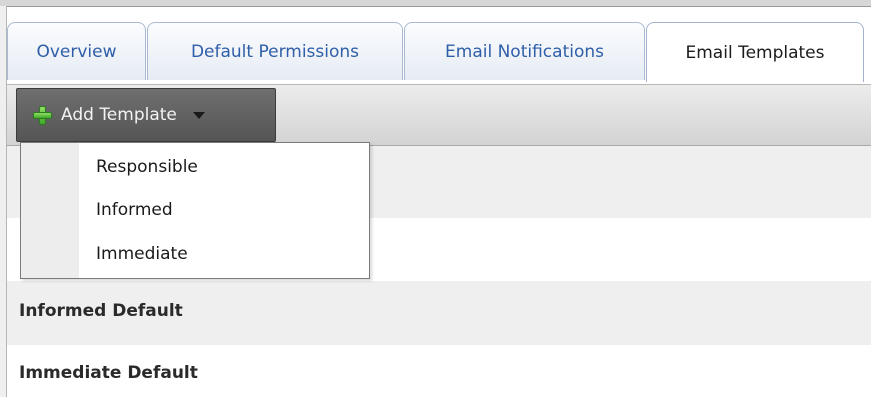 The image size is (871, 397). What do you see at coordinates (101, 311) in the screenshot?
I see `template-row-label: Informed Default` at bounding box center [101, 311].